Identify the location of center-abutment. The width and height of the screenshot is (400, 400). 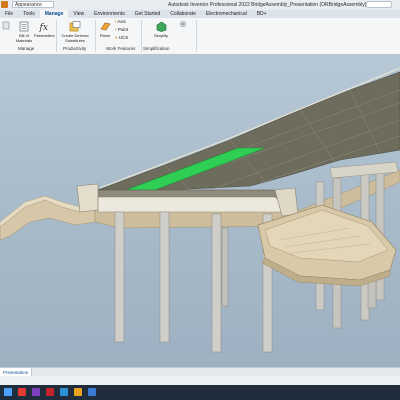
(190, 204).